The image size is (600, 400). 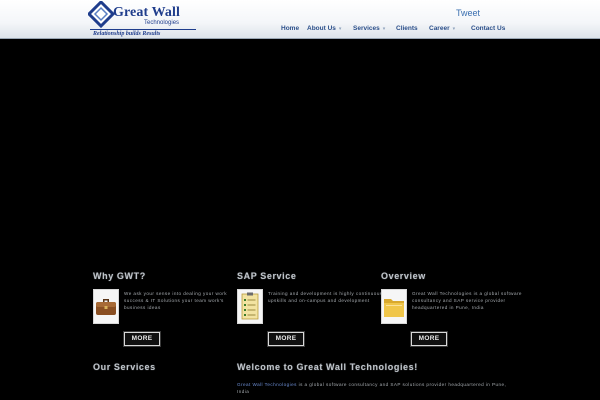 I want to click on nav-label: Clients, so click(x=407, y=28).